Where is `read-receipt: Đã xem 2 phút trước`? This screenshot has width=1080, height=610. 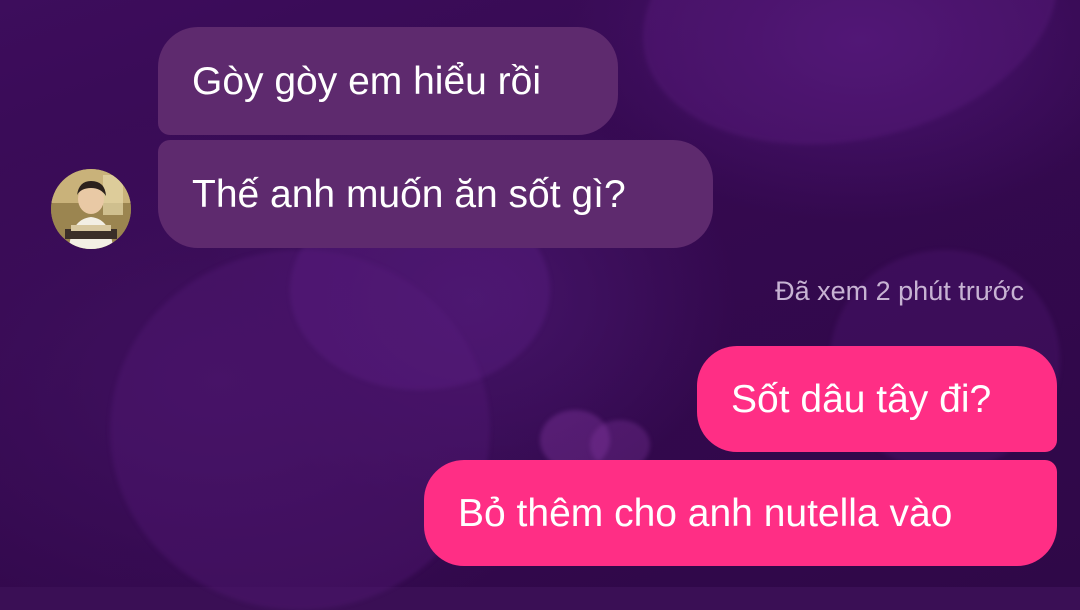 read-receipt: Đã xem 2 phút trước is located at coordinates (899, 291).